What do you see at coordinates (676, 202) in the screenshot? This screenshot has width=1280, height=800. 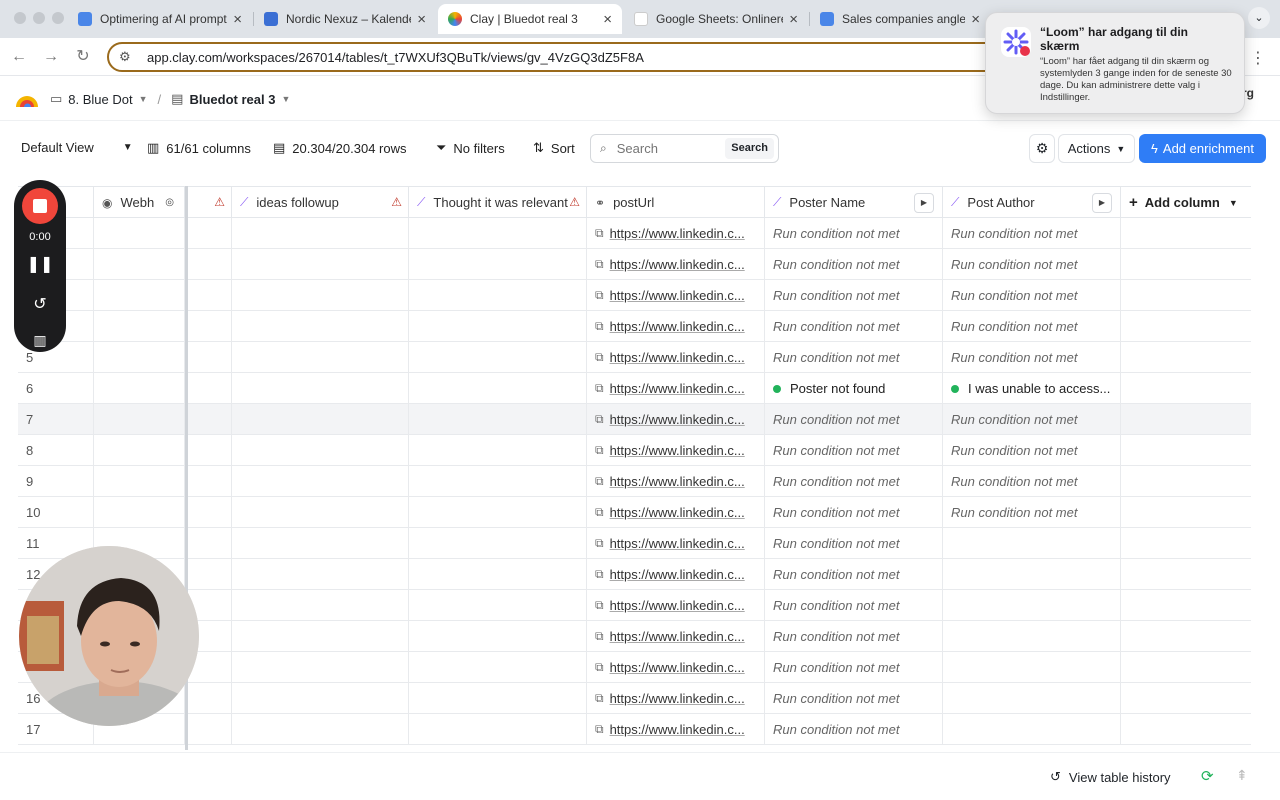 I see `column-header-posturl: ⚭ postUrl` at bounding box center [676, 202].